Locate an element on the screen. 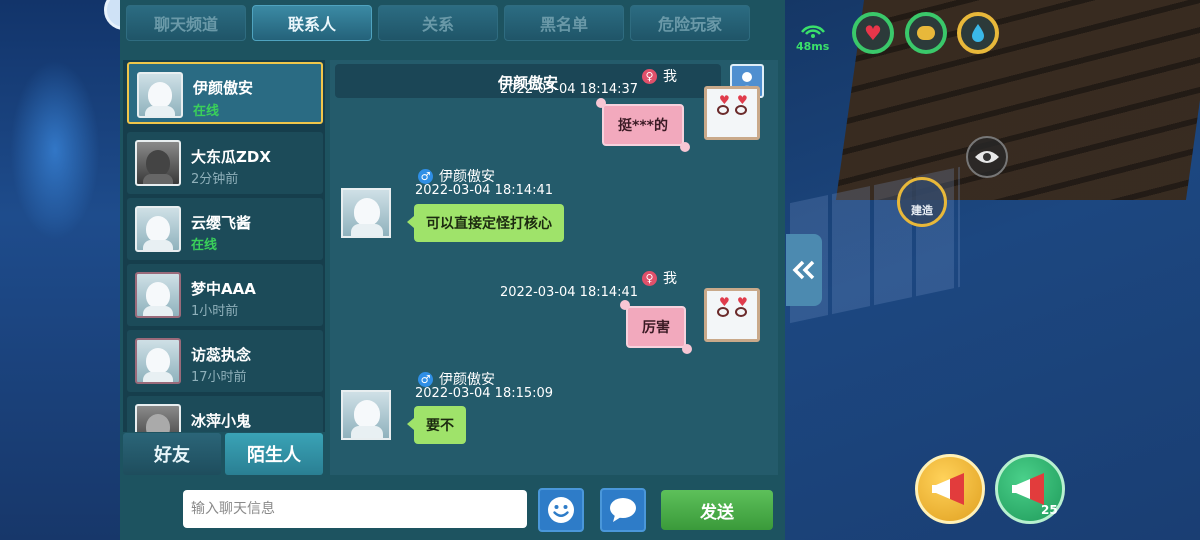  health-indicator: ♥ is located at coordinates (873, 33).